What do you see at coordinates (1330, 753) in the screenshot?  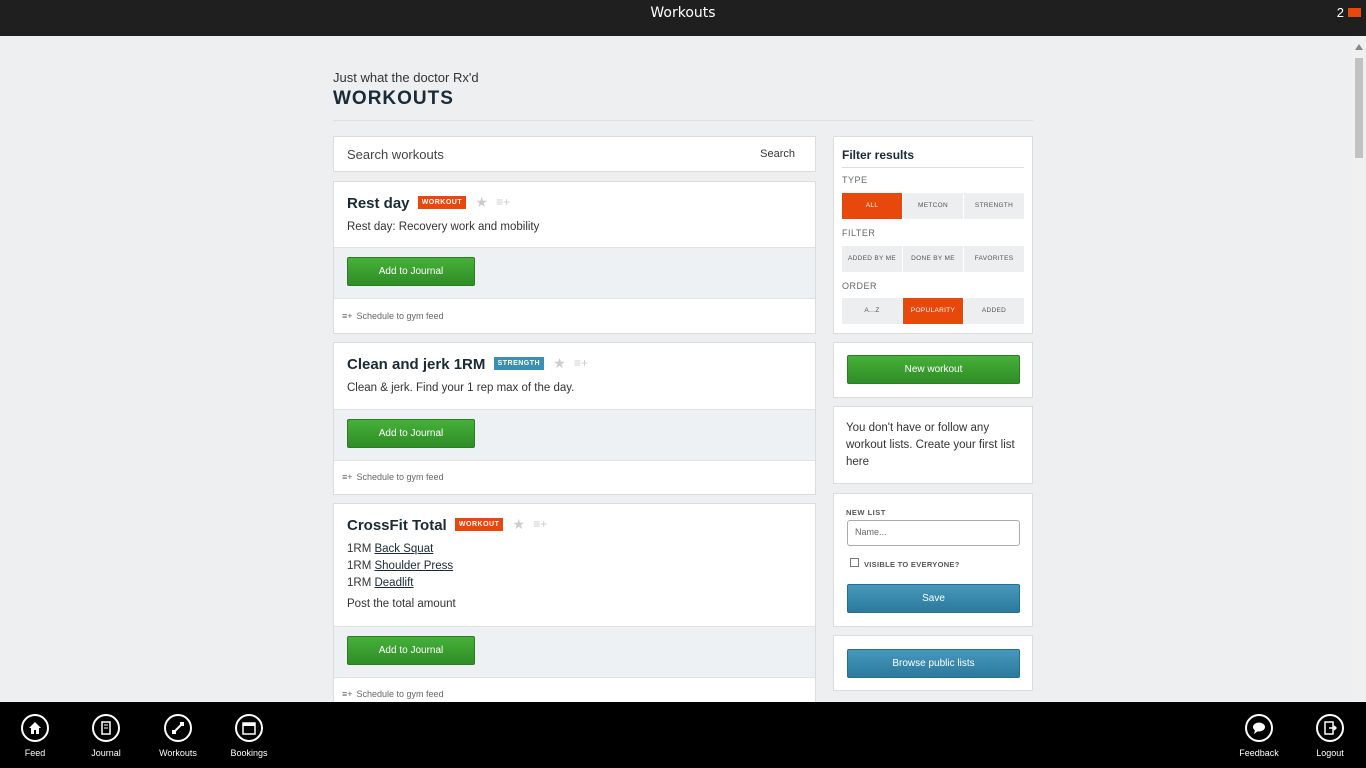 I see `logout-label: Logout` at bounding box center [1330, 753].